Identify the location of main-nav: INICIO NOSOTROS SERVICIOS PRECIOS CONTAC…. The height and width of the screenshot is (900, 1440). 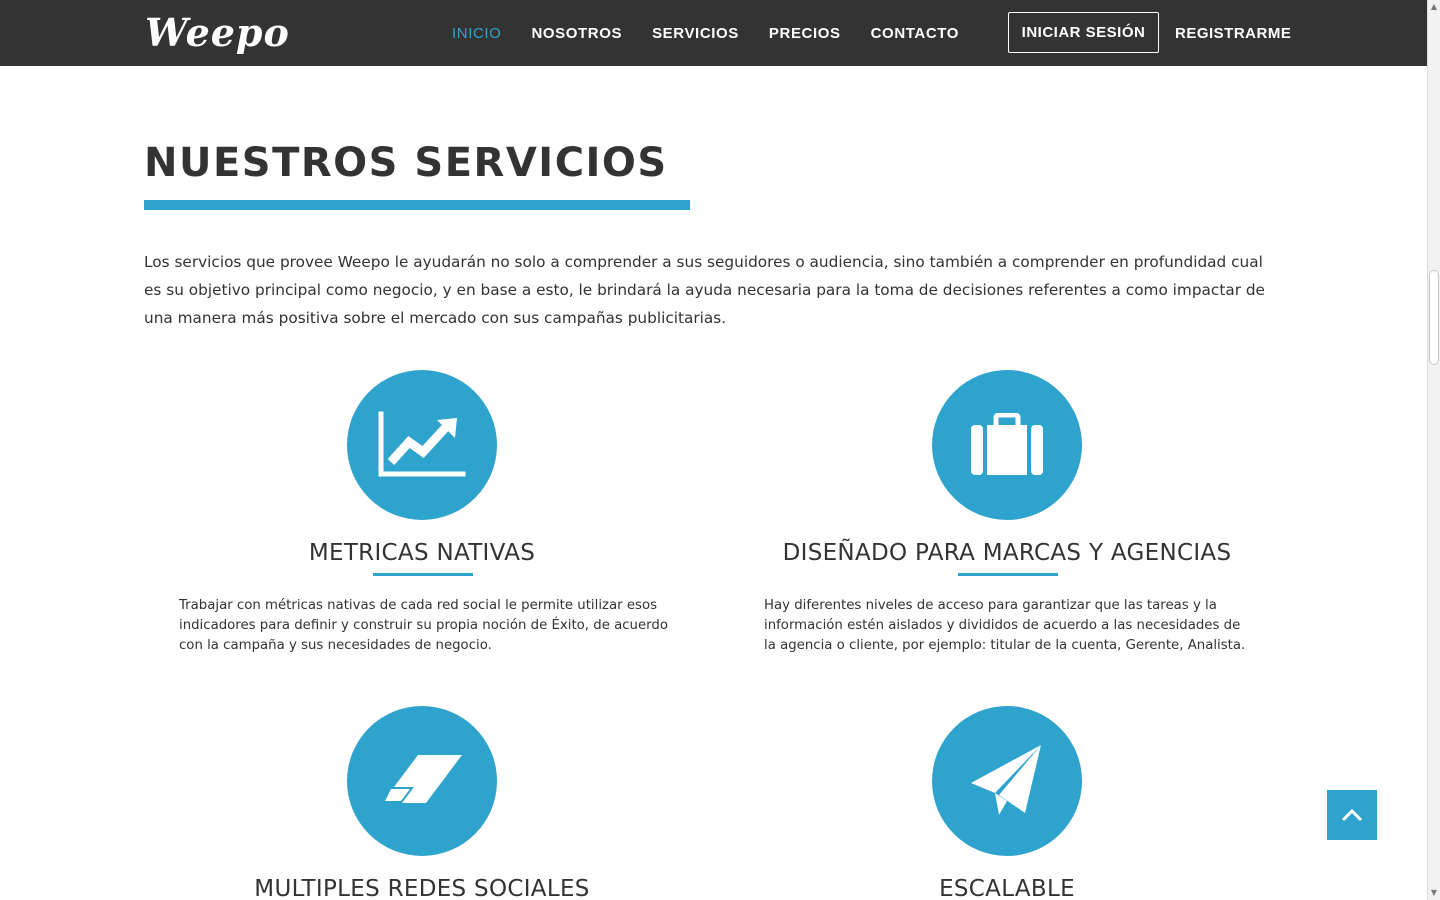
(720, 33).